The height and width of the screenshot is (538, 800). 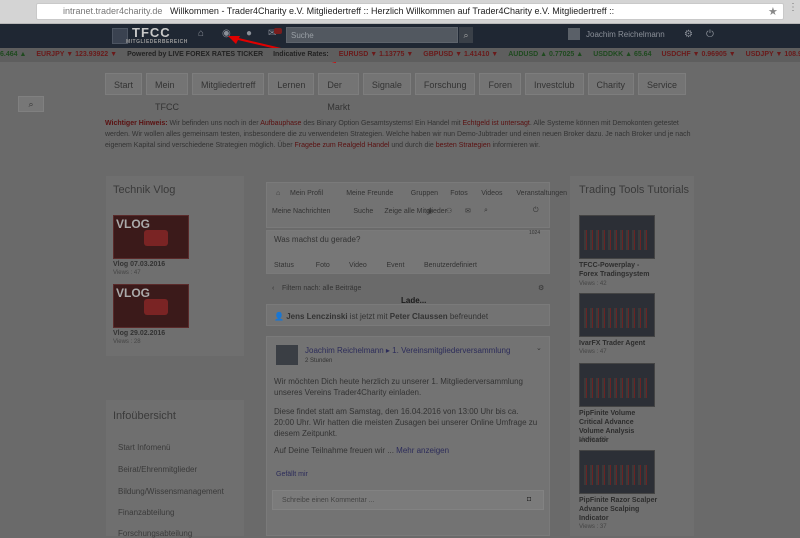 I want to click on username: Joachim Reichelmann, so click(x=625, y=34).